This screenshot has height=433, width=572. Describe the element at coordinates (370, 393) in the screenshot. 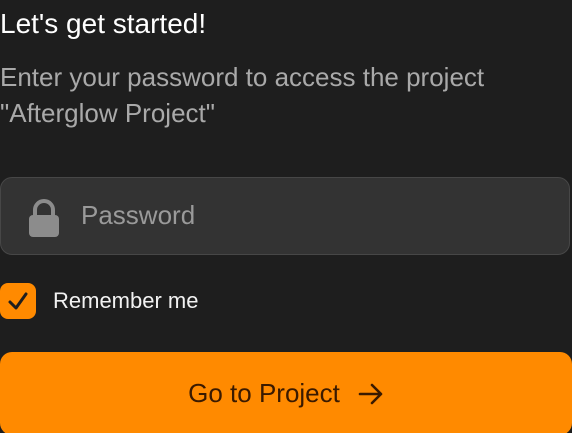

I see `arrow-right-icon` at that location.